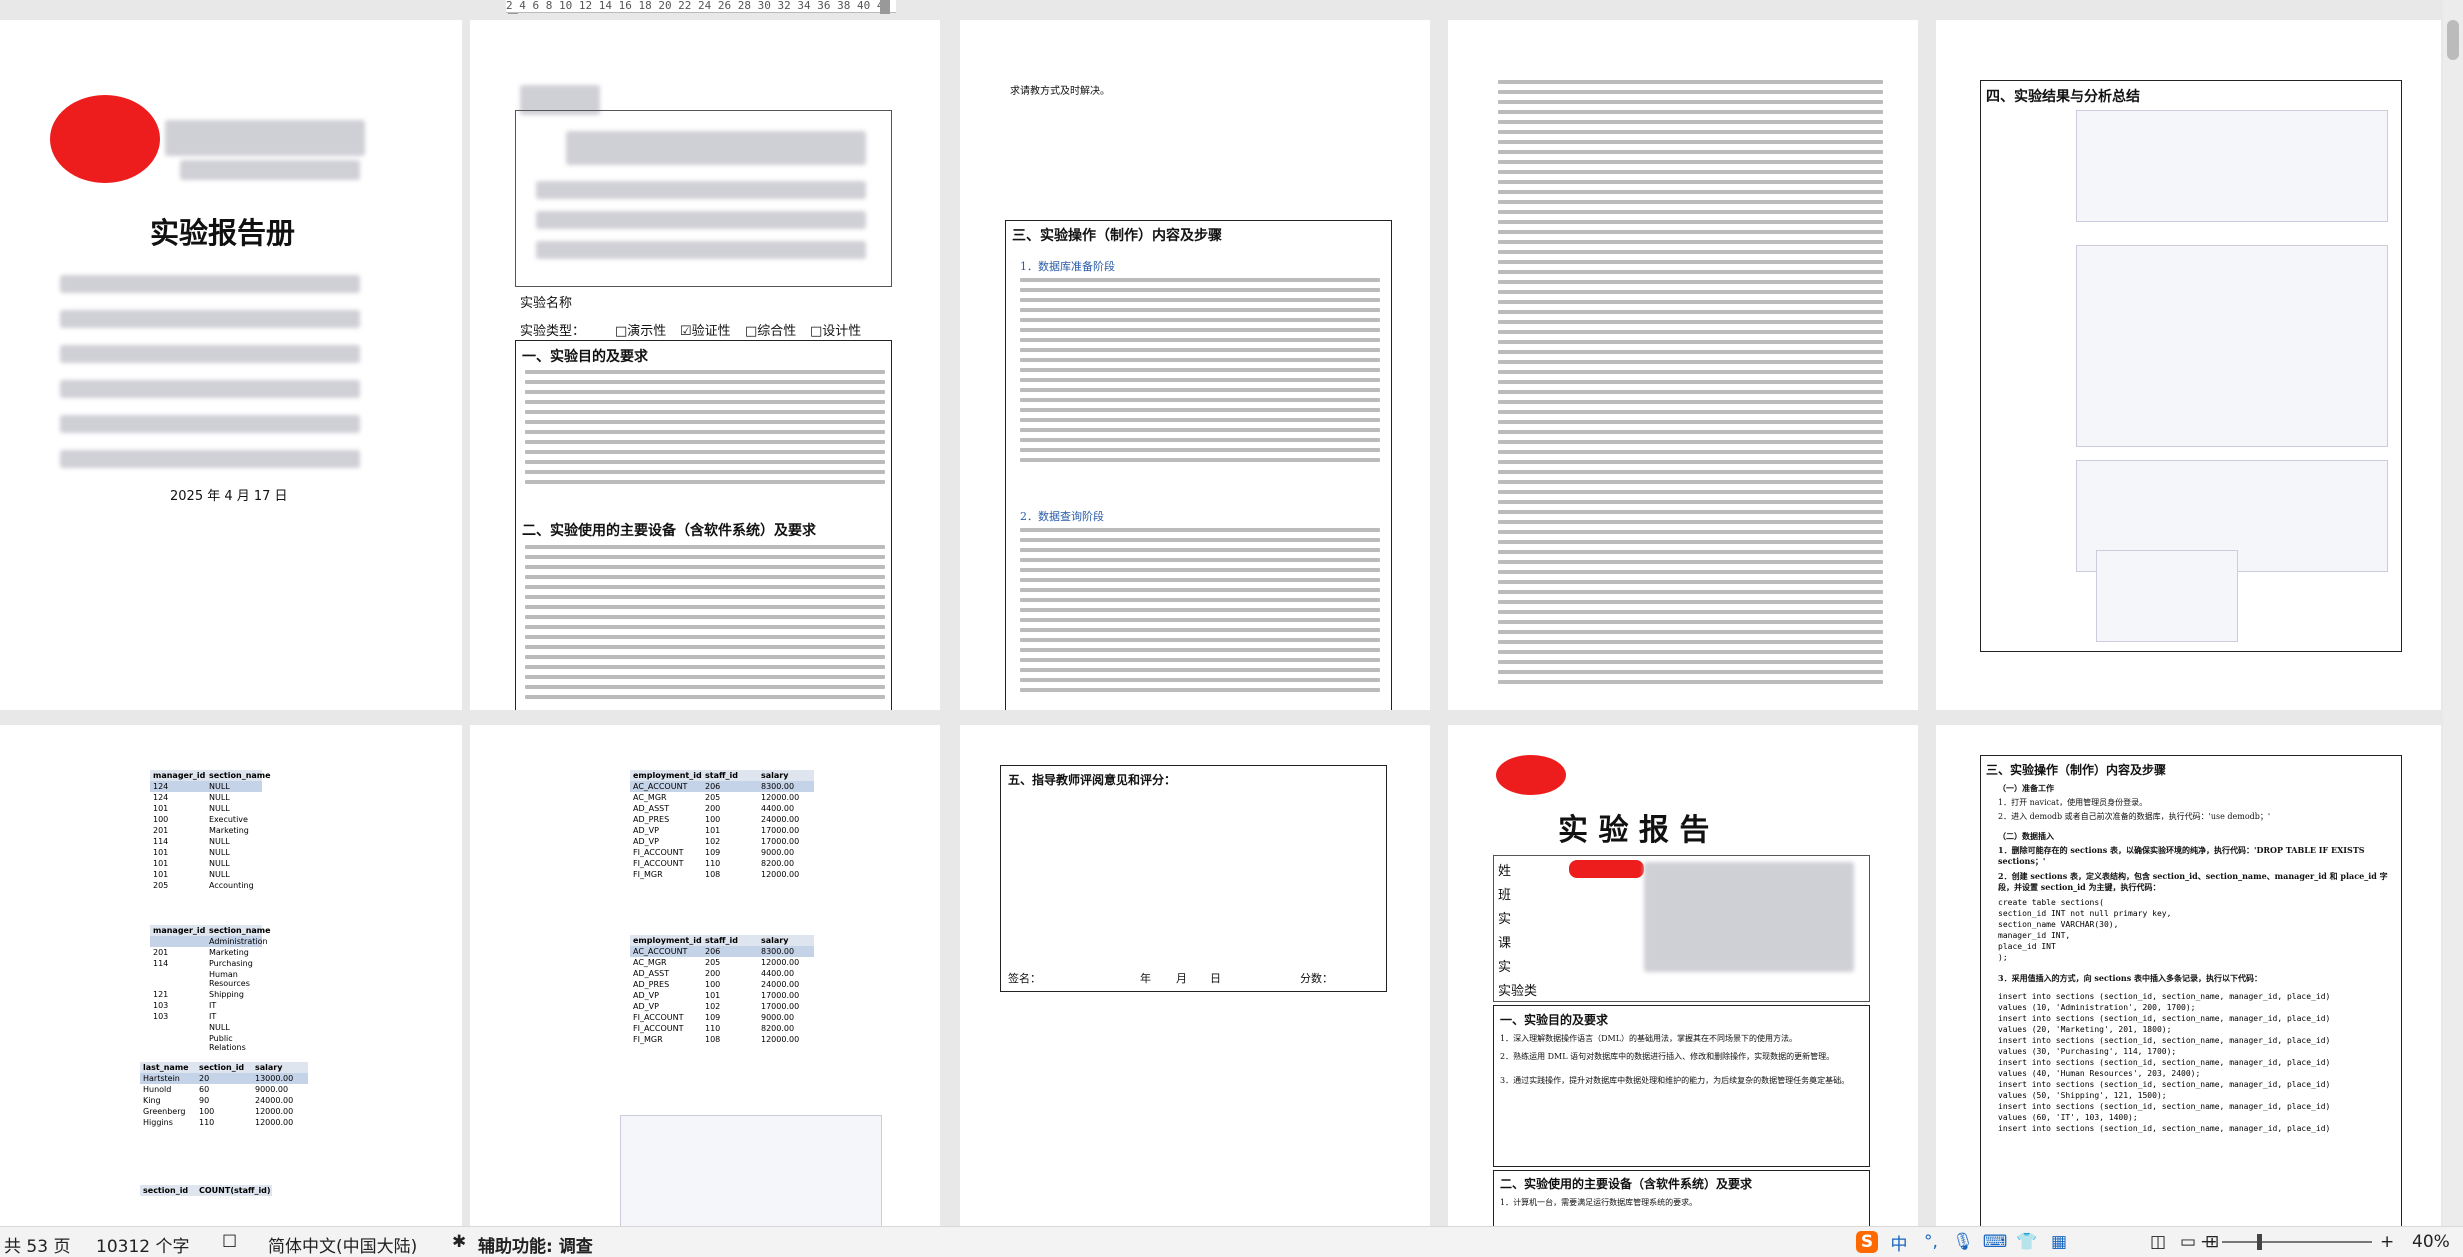  I want to click on results-heading: 四、实验结果与分析总结, so click(2063, 97).